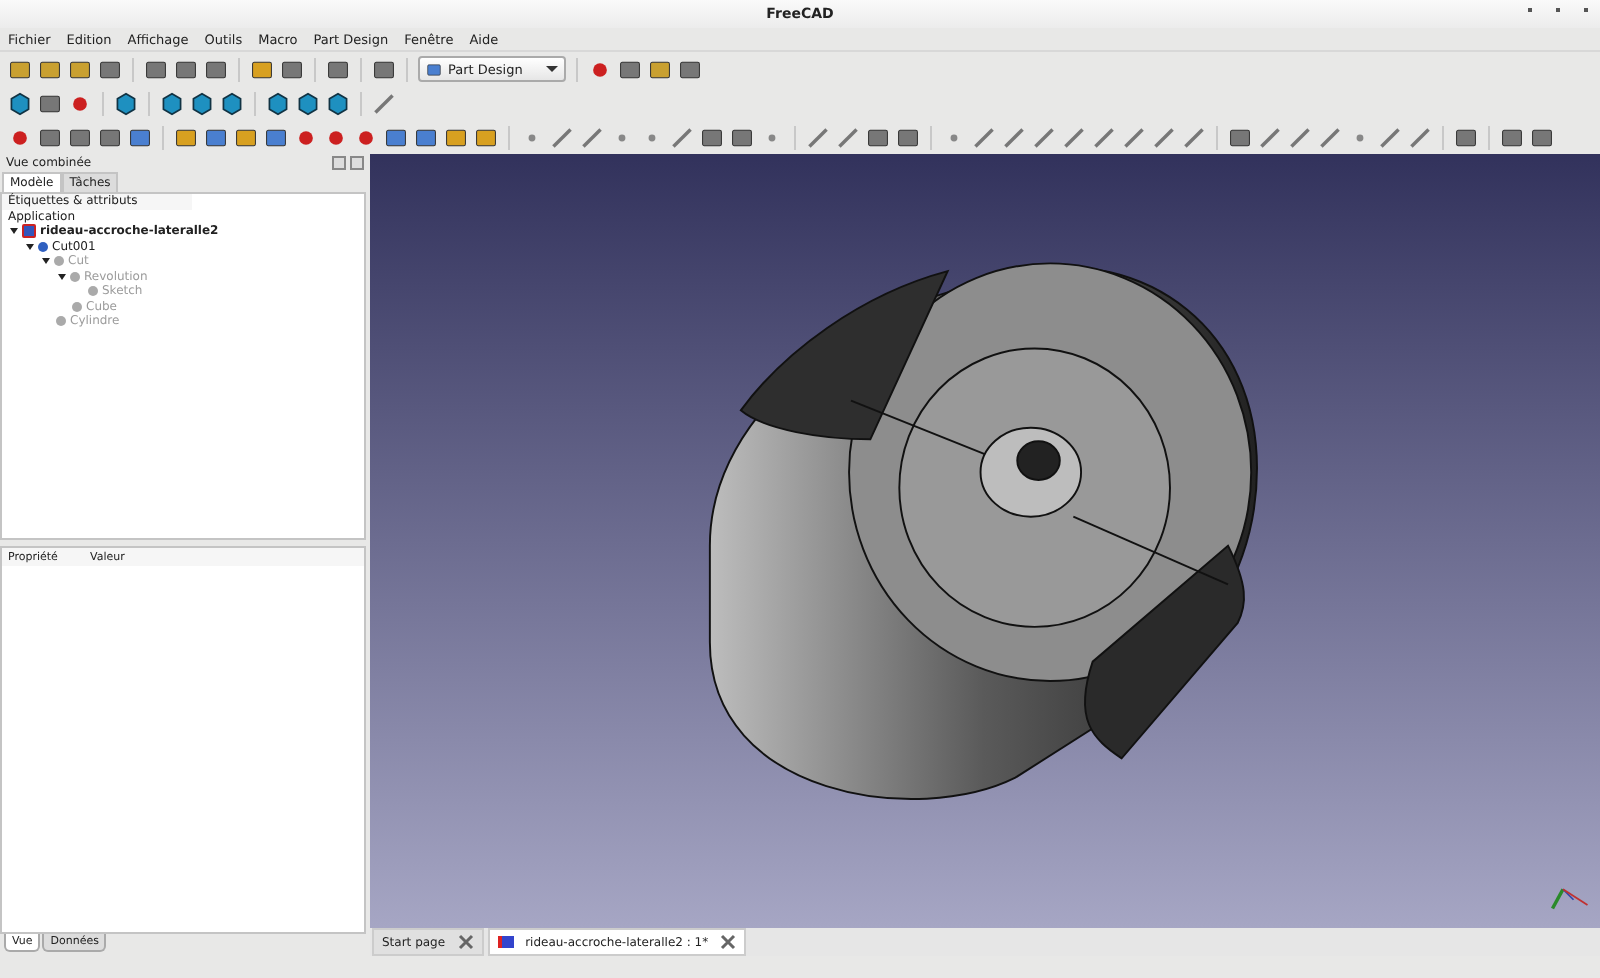 The height and width of the screenshot is (978, 1600). I want to click on app-icon, so click(505, 942).